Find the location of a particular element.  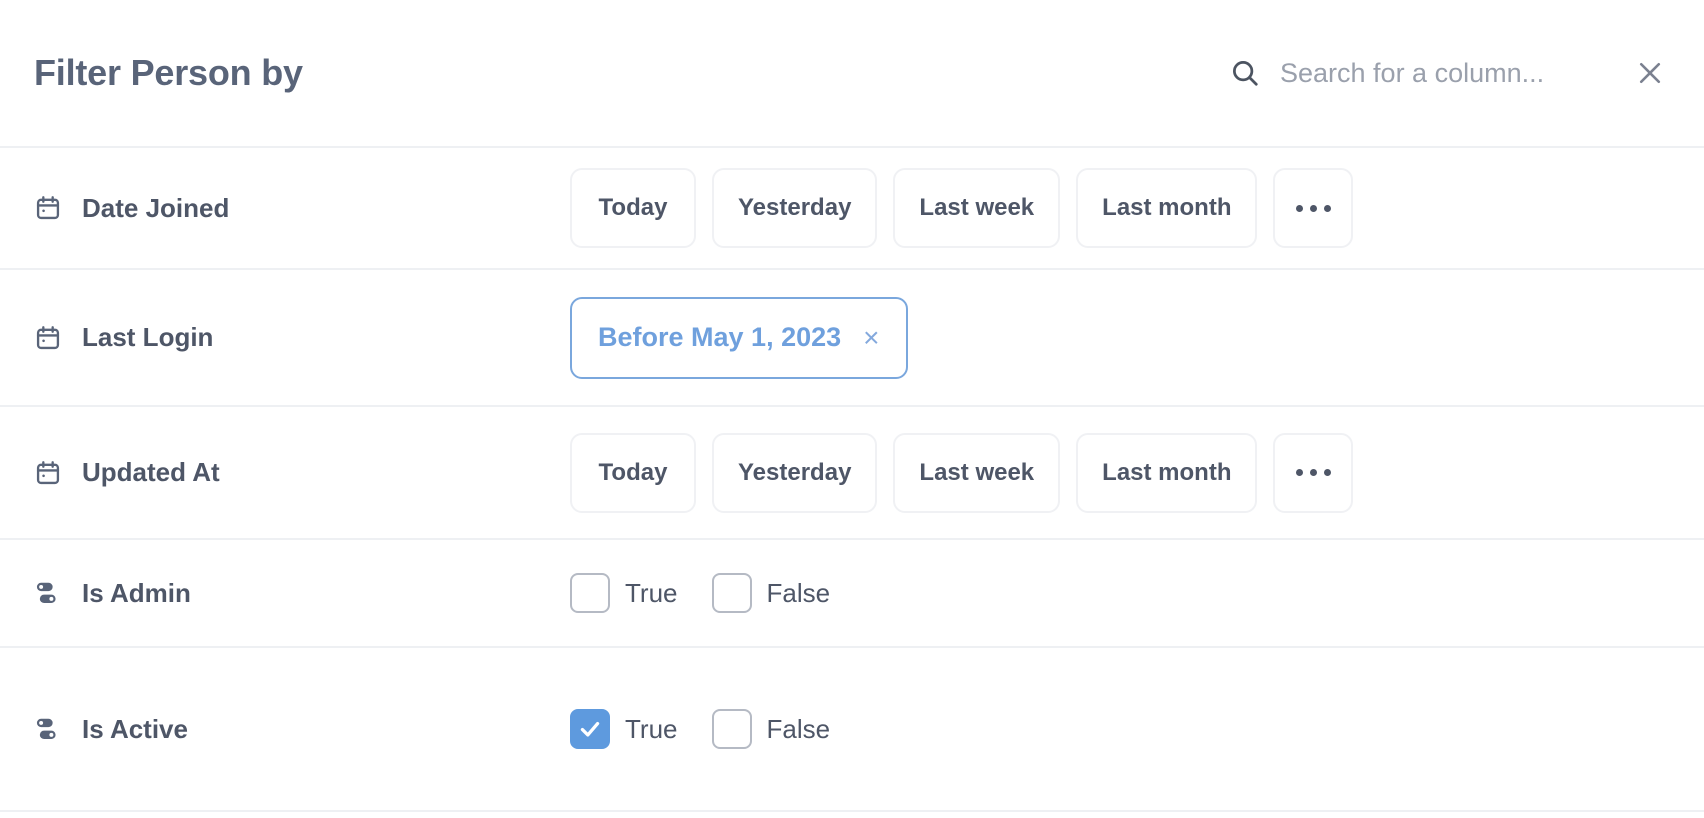

close-button is located at coordinates (1650, 73).